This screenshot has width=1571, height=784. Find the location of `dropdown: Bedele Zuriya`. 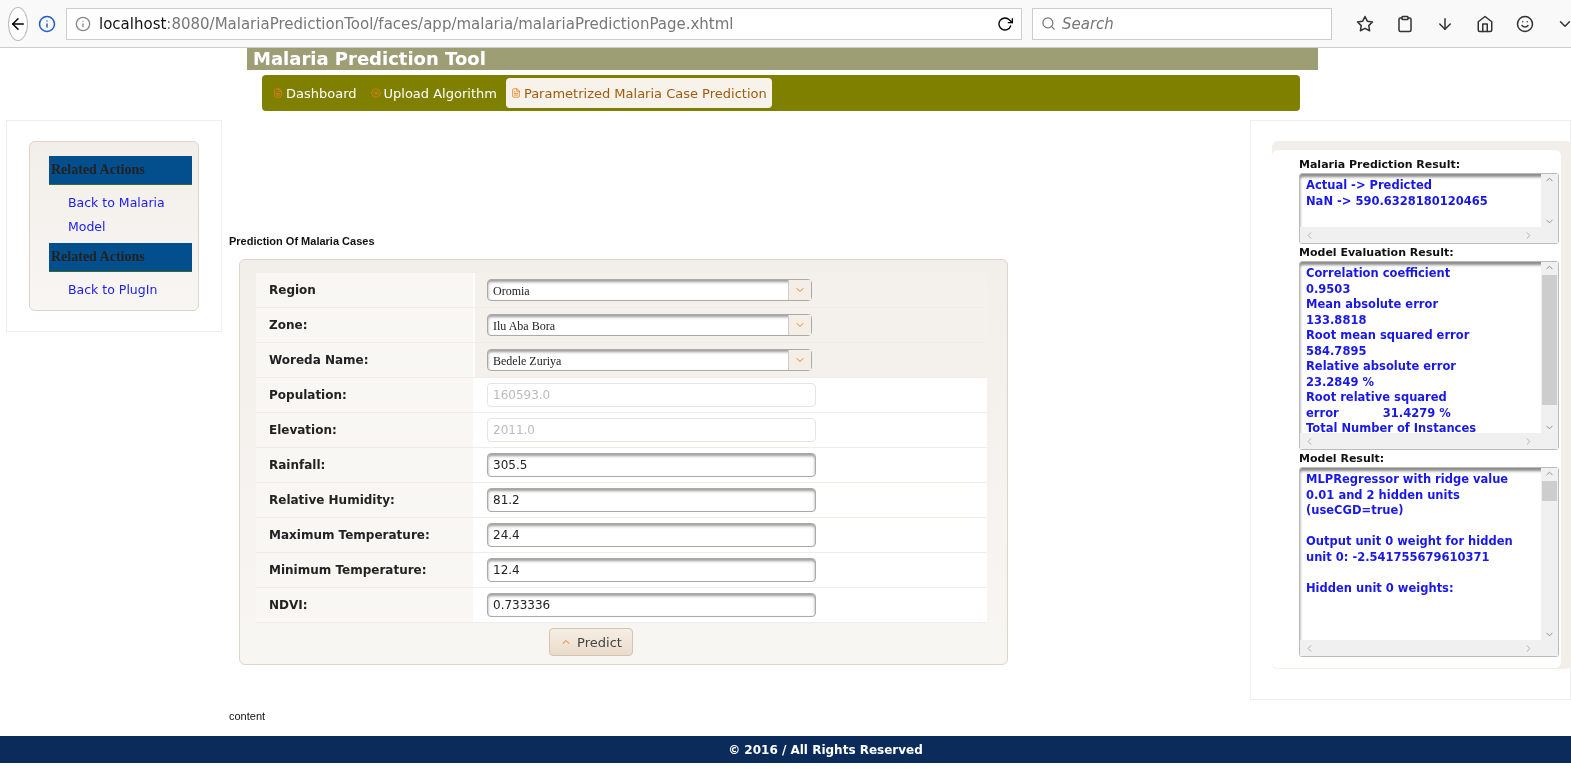

dropdown: Bedele Zuriya is located at coordinates (649, 360).